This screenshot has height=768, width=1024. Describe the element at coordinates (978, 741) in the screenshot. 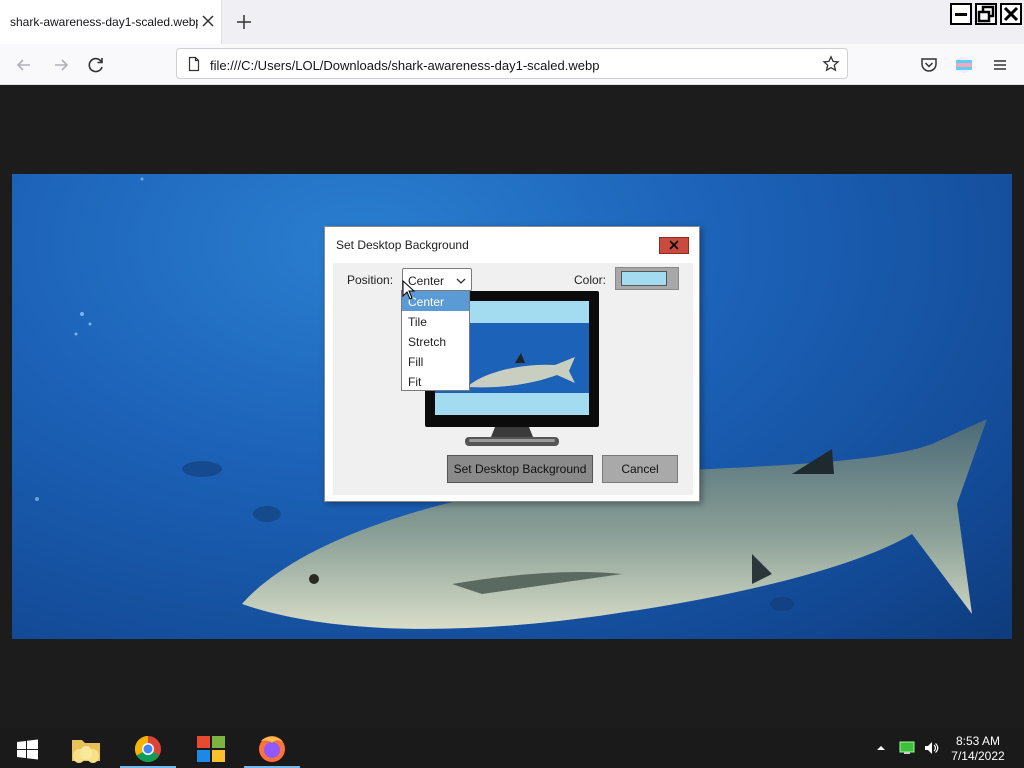

I see `clock-time: 8:53 AM` at that location.